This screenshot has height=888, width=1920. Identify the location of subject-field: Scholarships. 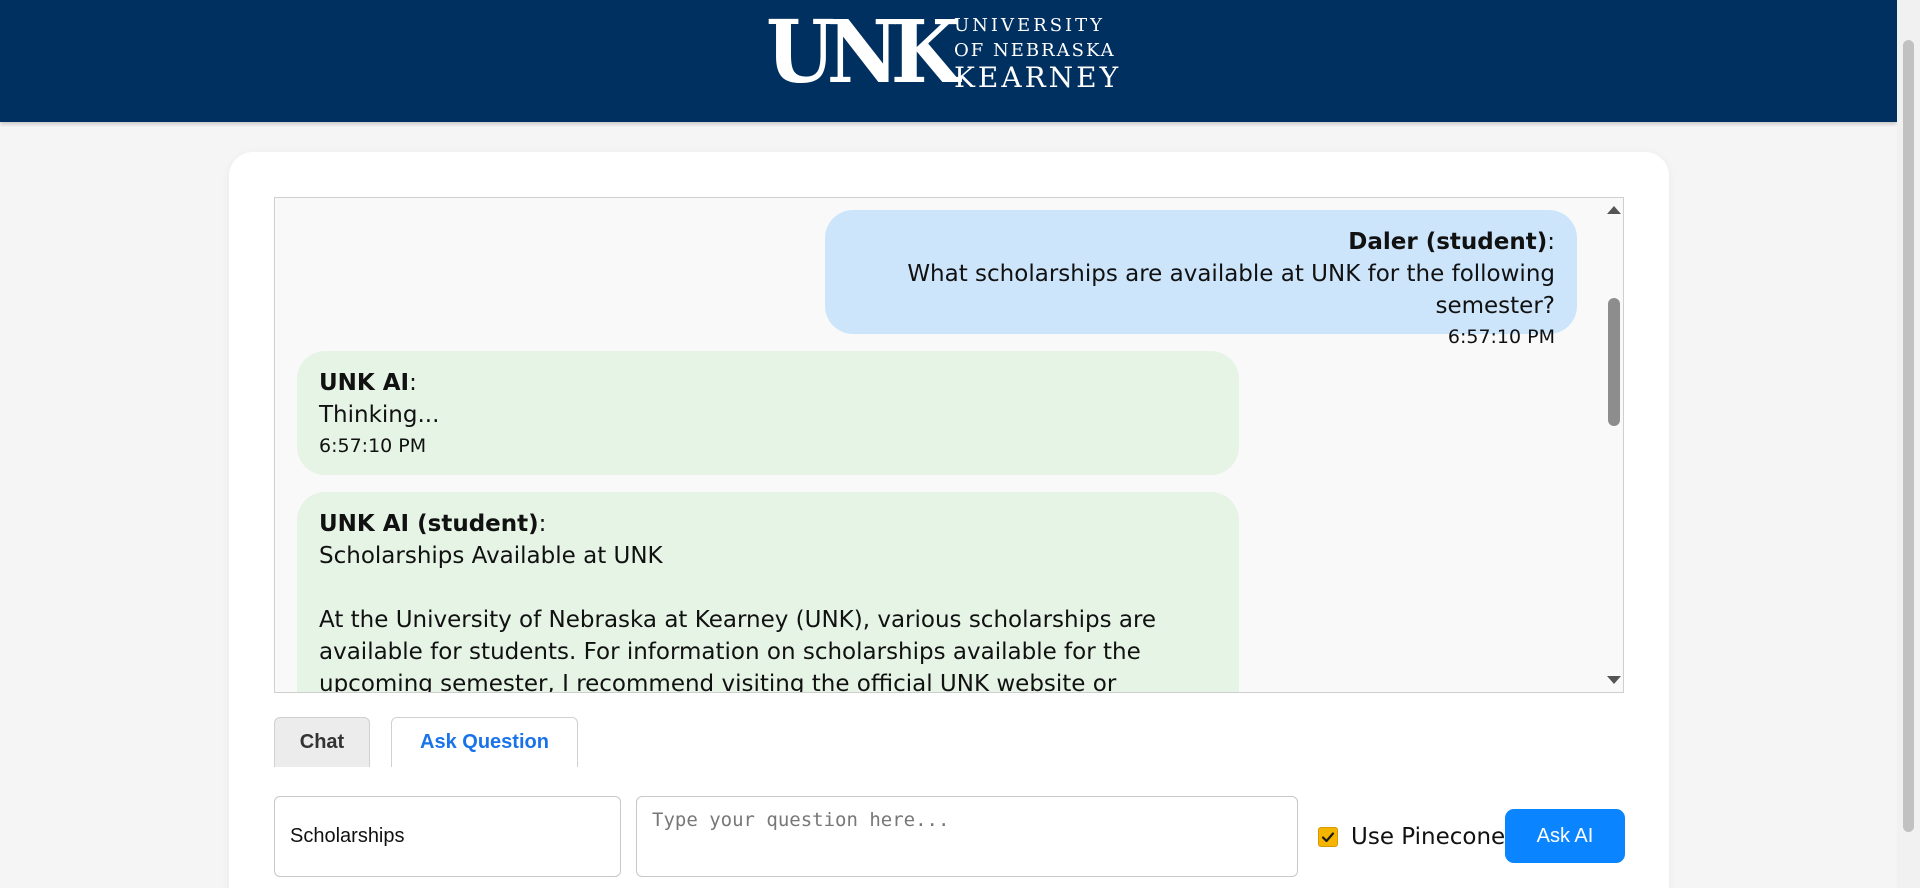
(447, 836).